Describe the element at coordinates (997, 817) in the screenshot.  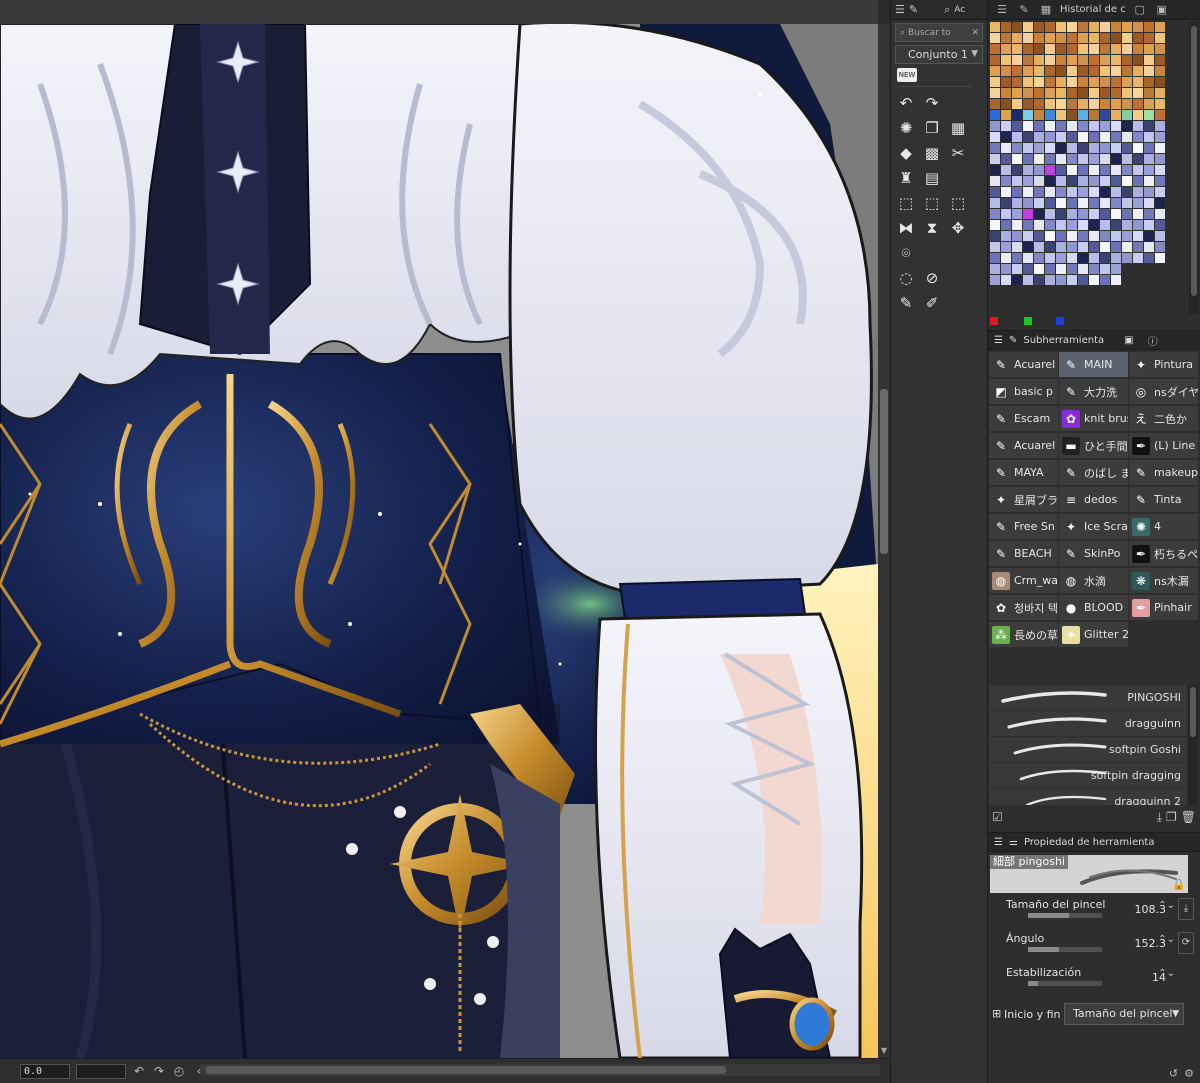
I see `subtool-settings-icon: ☑` at that location.